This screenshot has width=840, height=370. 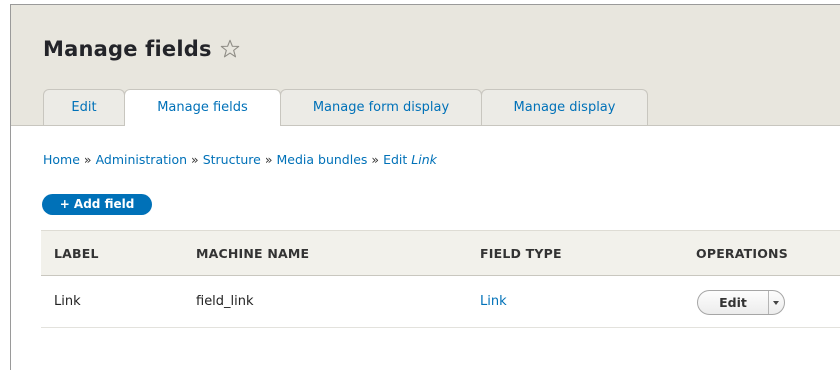 I want to click on chevron-down-icon, so click(x=776, y=303).